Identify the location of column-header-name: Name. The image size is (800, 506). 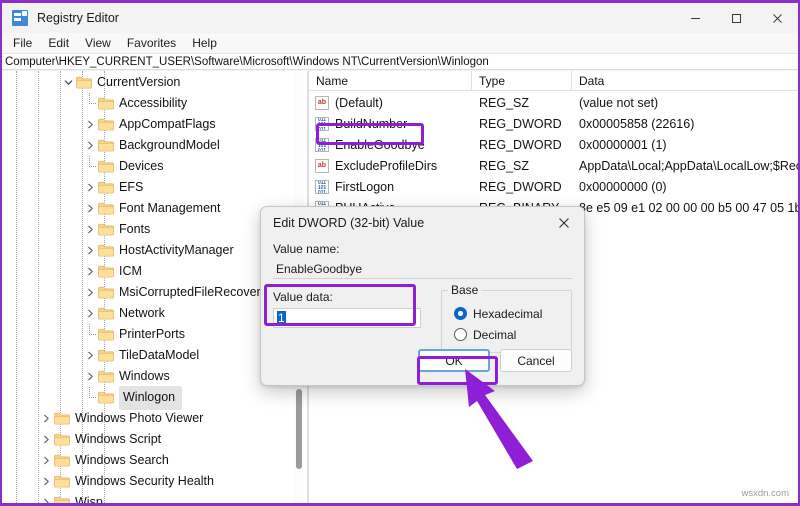
(390, 80).